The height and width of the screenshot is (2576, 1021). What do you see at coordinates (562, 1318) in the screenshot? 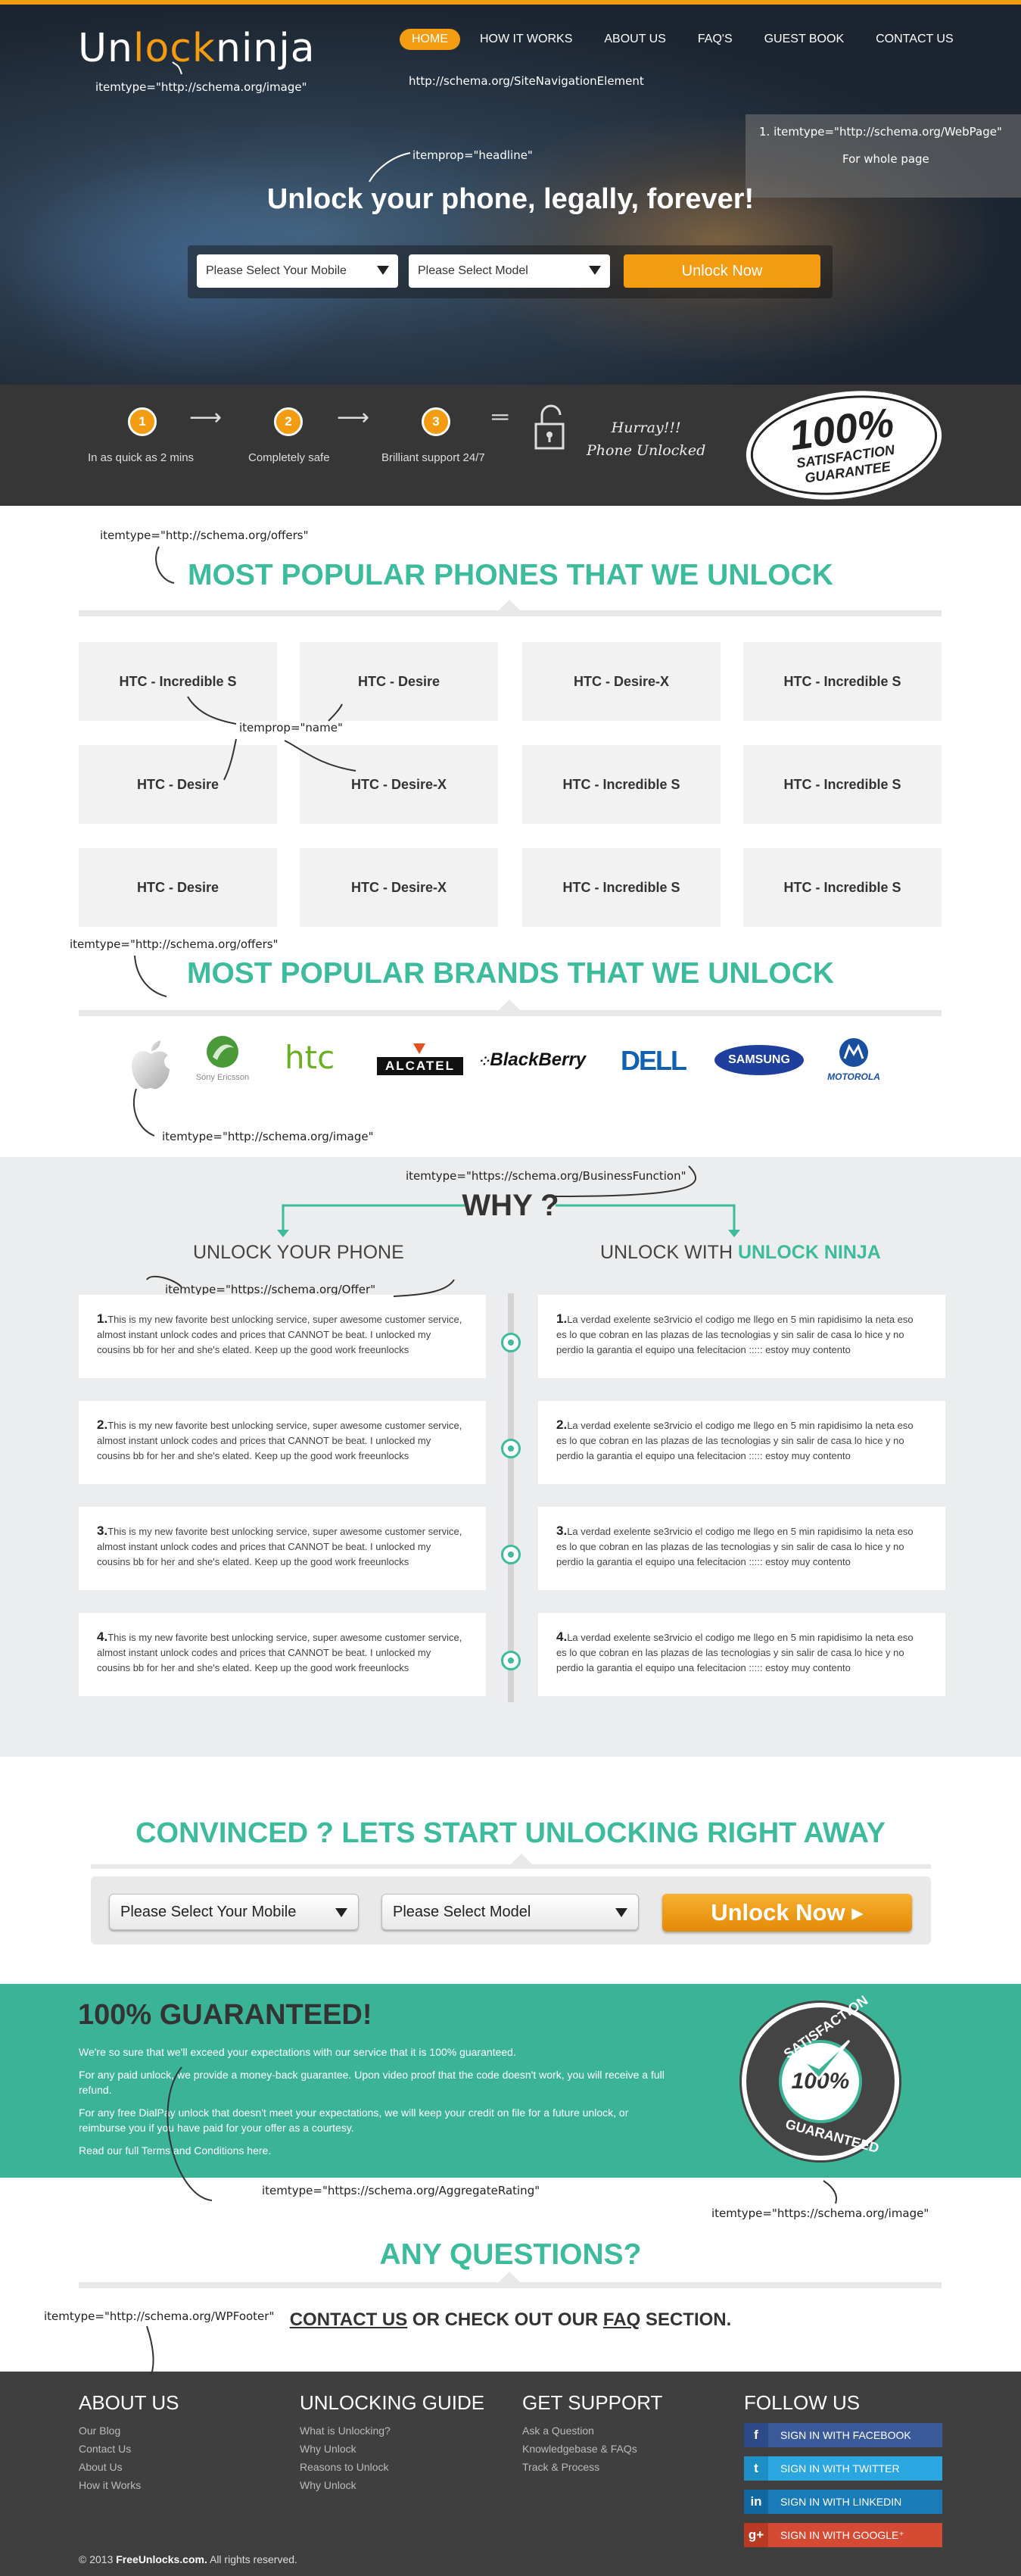
I see `testimonial-number: 1.` at bounding box center [562, 1318].